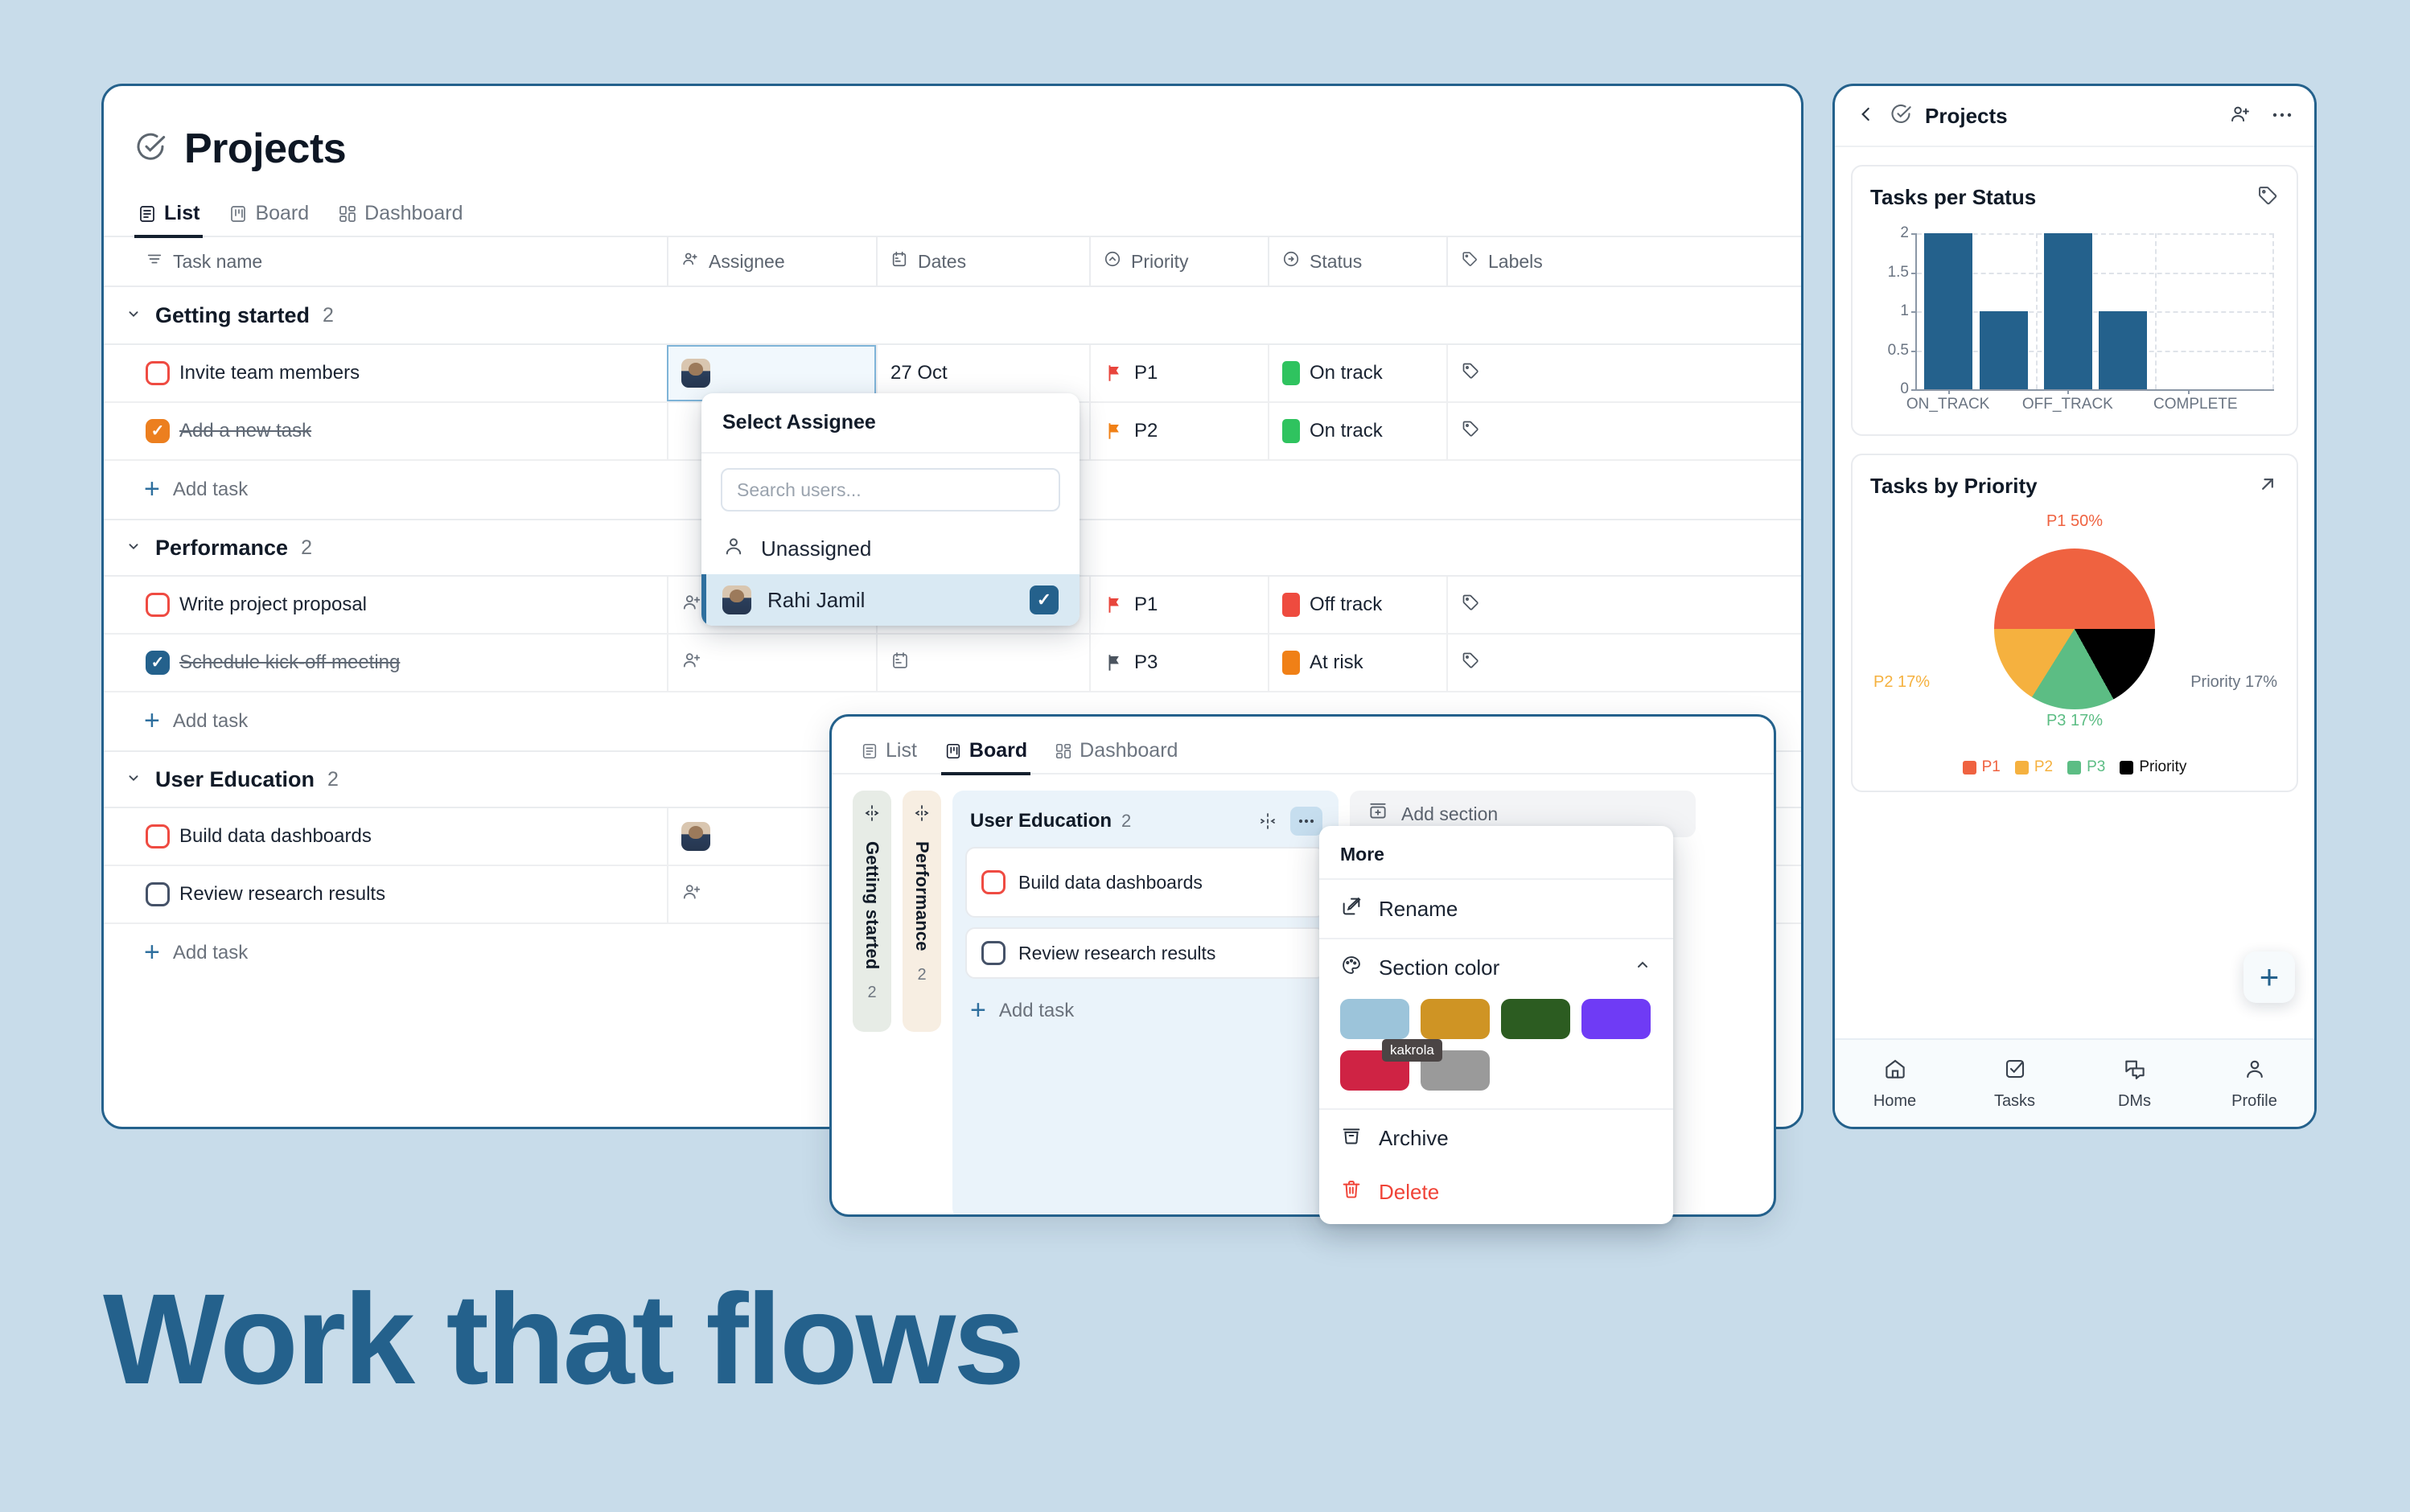  What do you see at coordinates (1496, 1137) in the screenshot?
I see `menu-item-archive: Archive` at bounding box center [1496, 1137].